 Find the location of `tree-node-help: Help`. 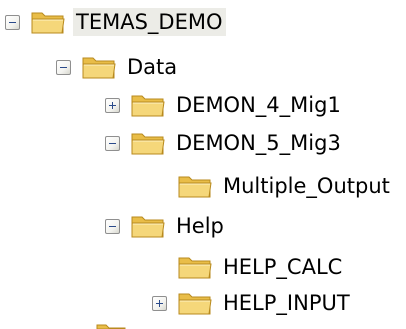

tree-node-help: Help is located at coordinates (166, 226).